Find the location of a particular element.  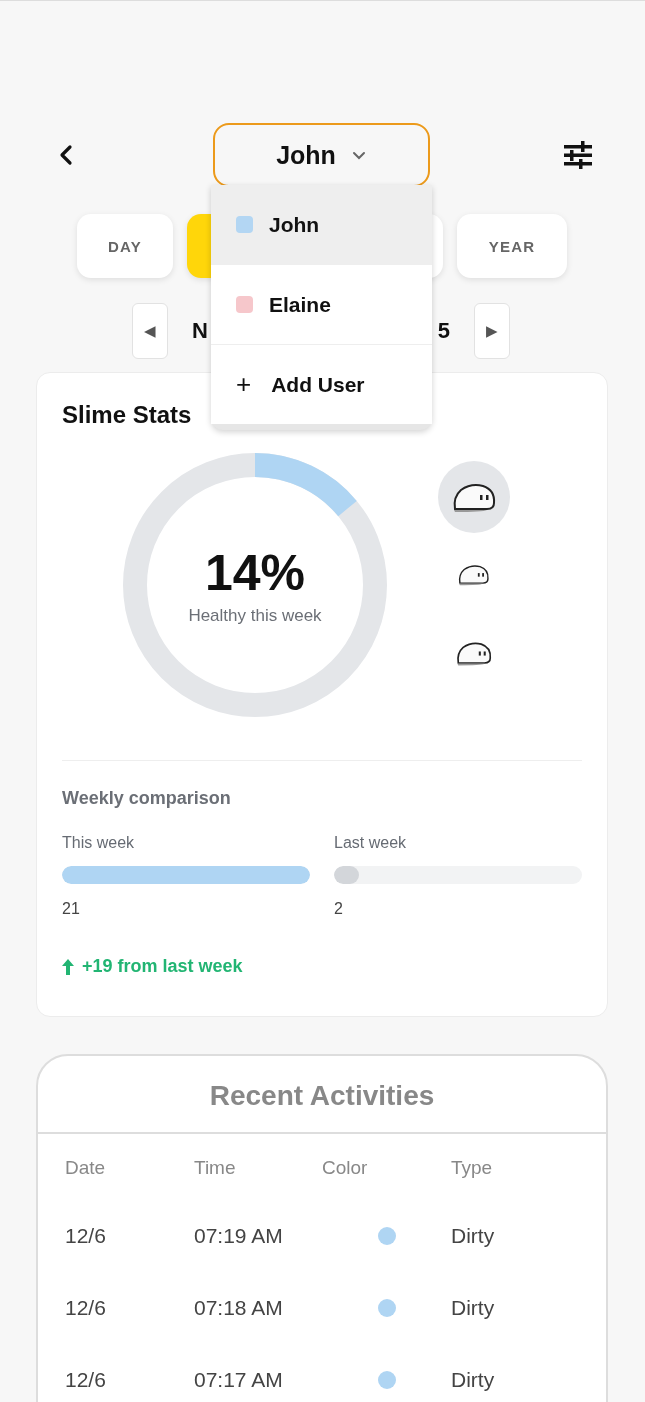

bar-value: 21 is located at coordinates (71, 909).